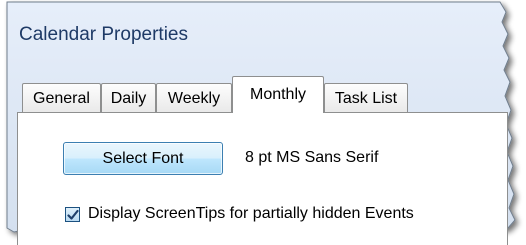  I want to click on select-font-button: Select Font, so click(143, 158).